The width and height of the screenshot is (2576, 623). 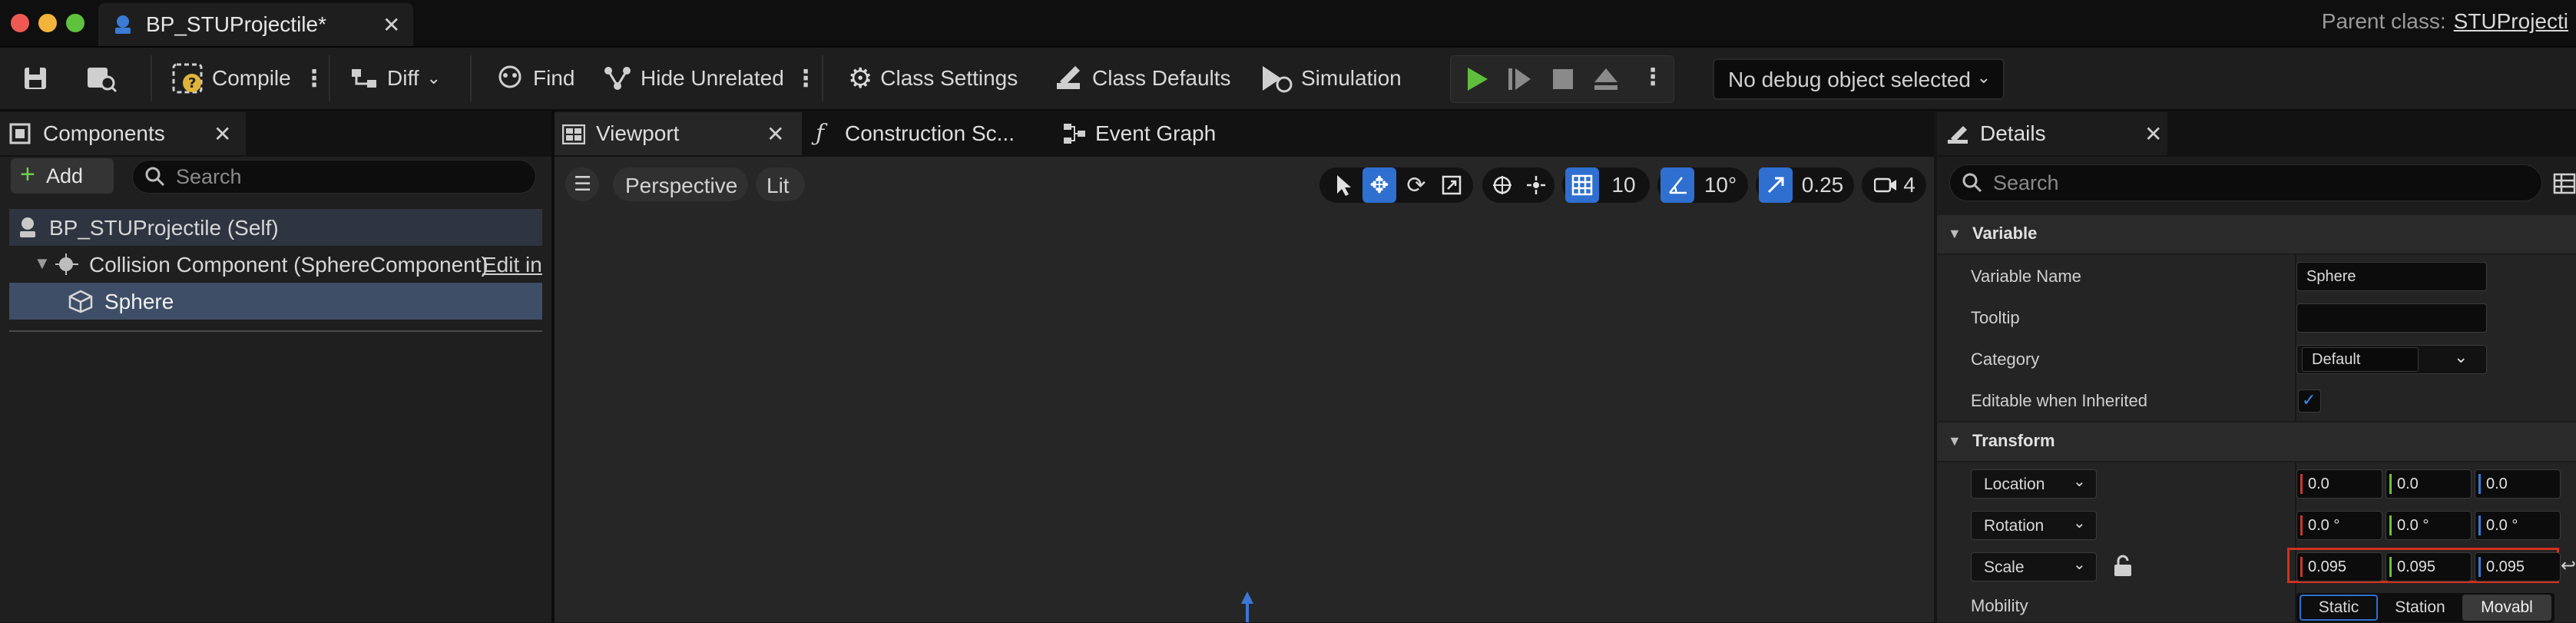 I want to click on scale-mode-dropdown: Scale ⌄, so click(x=2034, y=567).